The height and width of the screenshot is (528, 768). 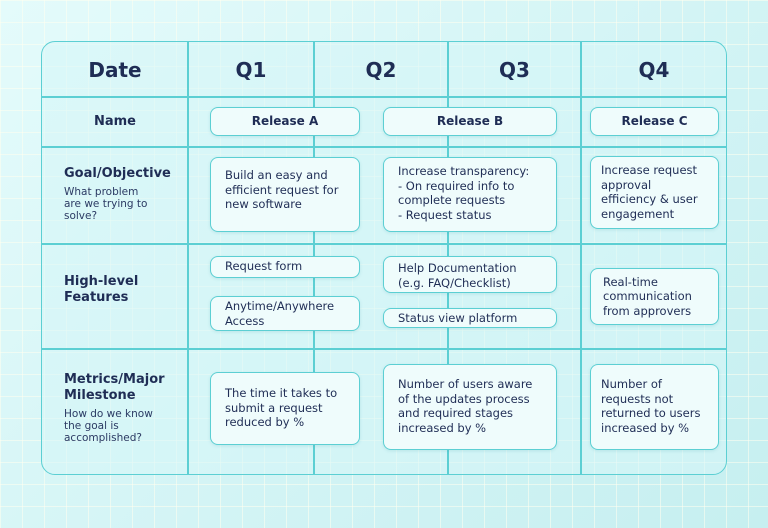 I want to click on release-c-feature-card: Real-time communication from approvers, so click(x=654, y=296).